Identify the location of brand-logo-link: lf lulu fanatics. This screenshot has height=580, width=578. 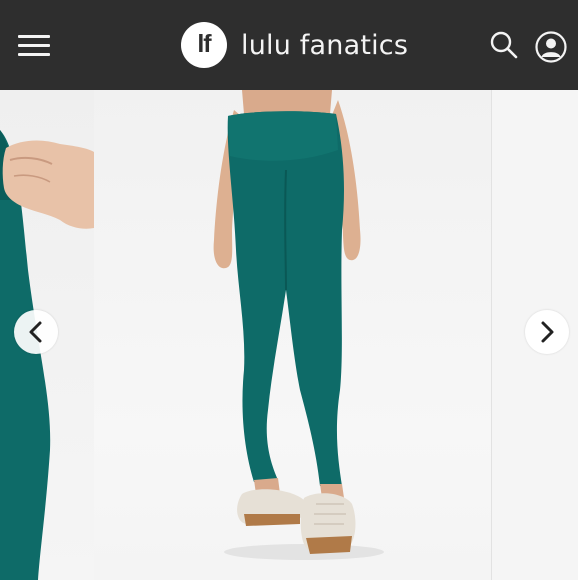
(294, 45).